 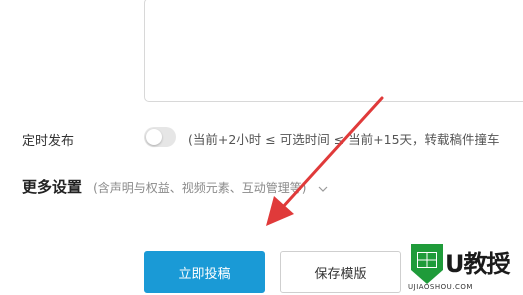 What do you see at coordinates (477, 264) in the screenshot?
I see `watermark-brand: U教授` at bounding box center [477, 264].